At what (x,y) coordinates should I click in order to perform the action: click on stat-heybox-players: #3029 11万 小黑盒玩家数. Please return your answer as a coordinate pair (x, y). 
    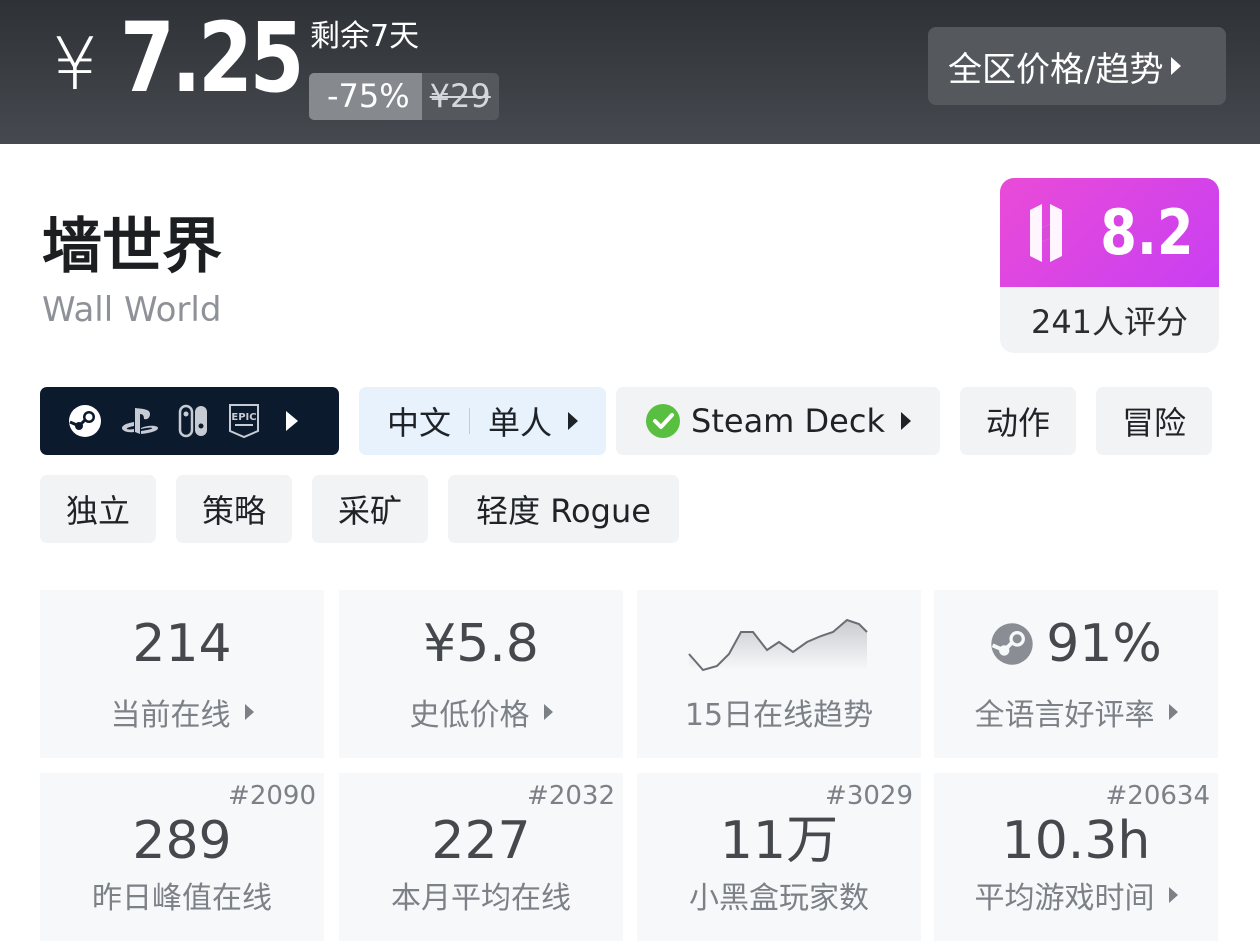
    Looking at the image, I should click on (779, 857).